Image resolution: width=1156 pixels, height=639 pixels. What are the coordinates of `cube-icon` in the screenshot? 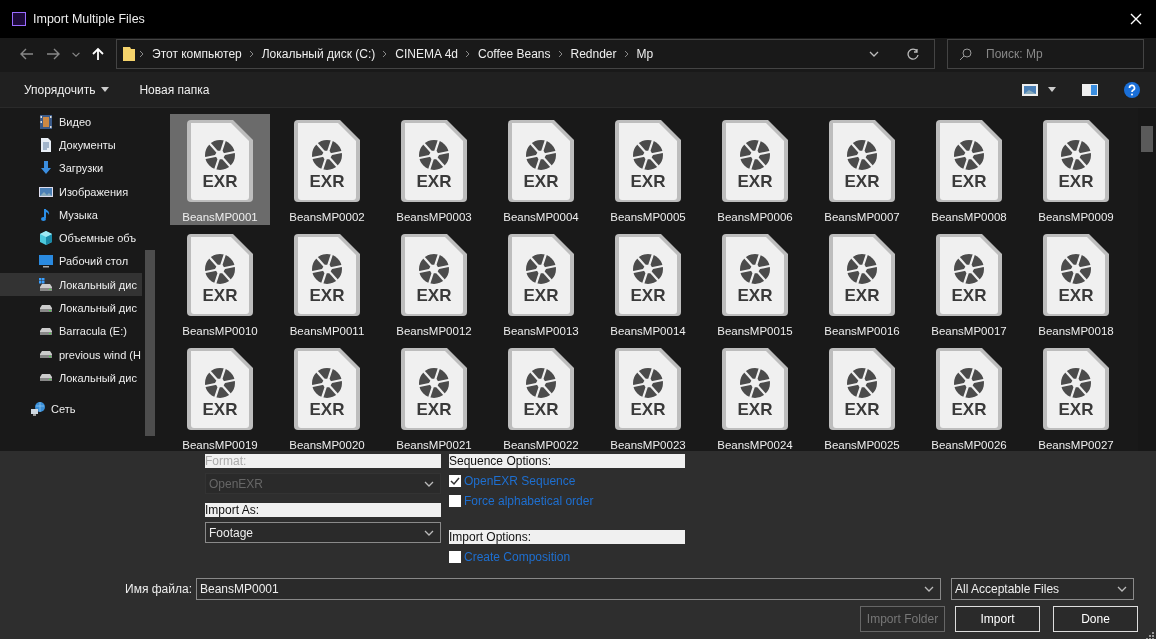 It's located at (46, 238).